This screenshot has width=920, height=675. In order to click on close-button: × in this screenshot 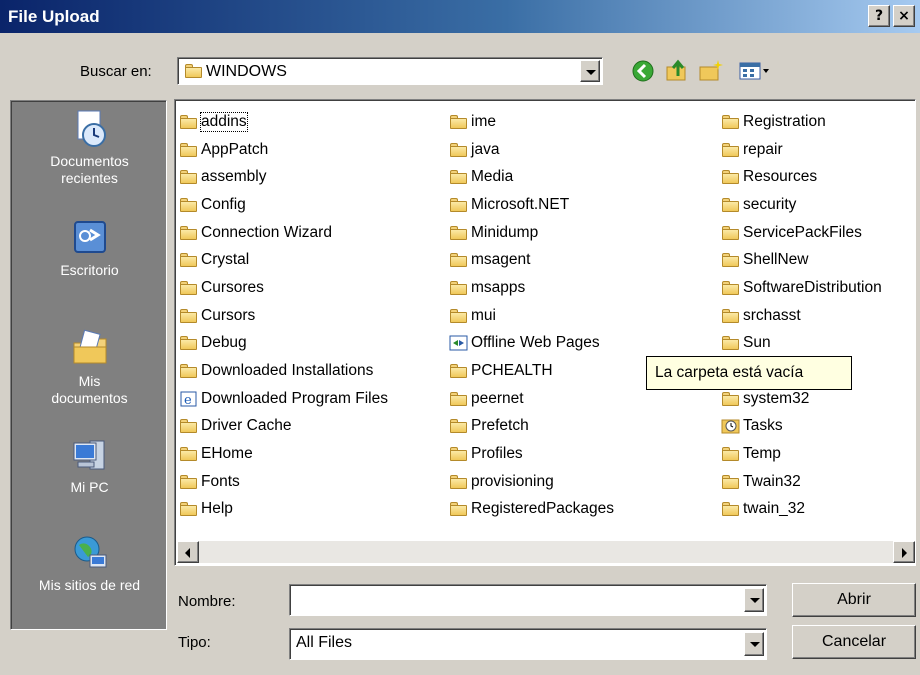, I will do `click(904, 16)`.